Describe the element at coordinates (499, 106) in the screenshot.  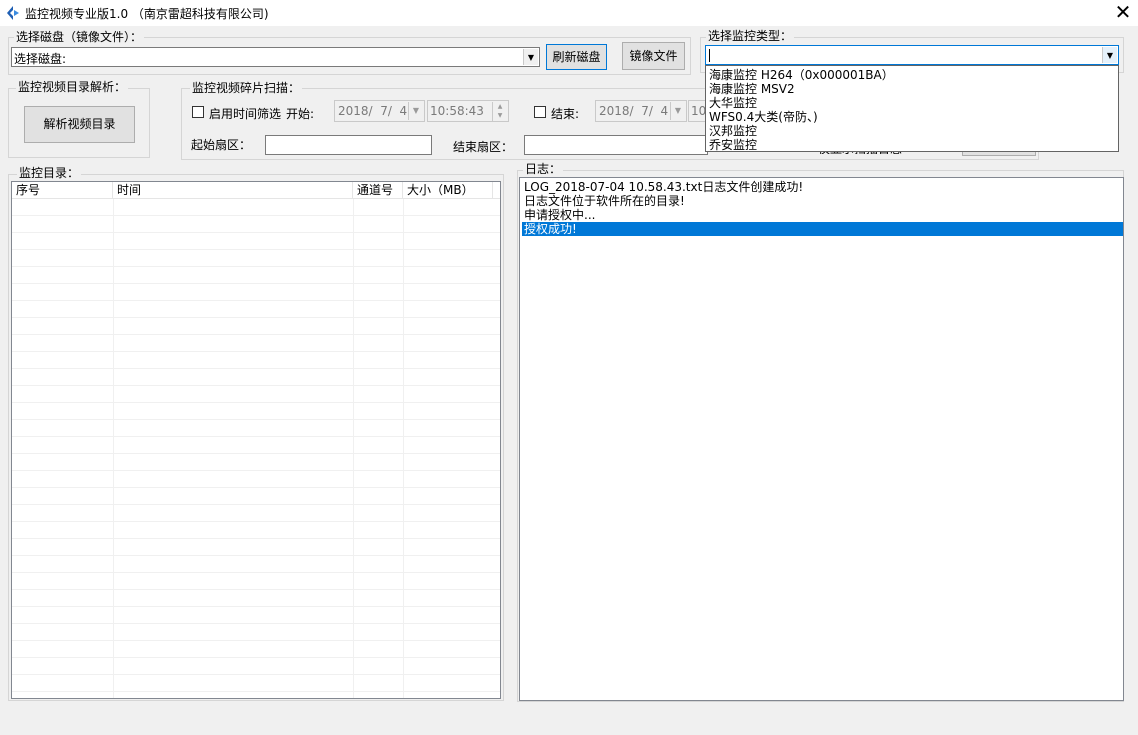
I see `spin-up-icon: ▲` at that location.